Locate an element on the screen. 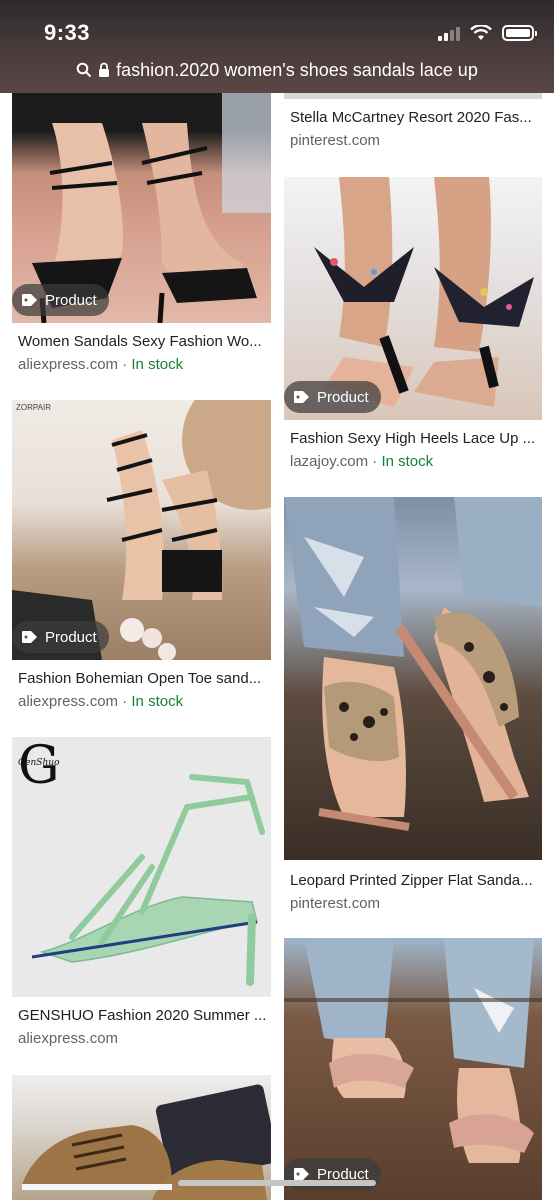 This screenshot has height=1200, width=554. product-image: G GenShuo is located at coordinates (141, 867).